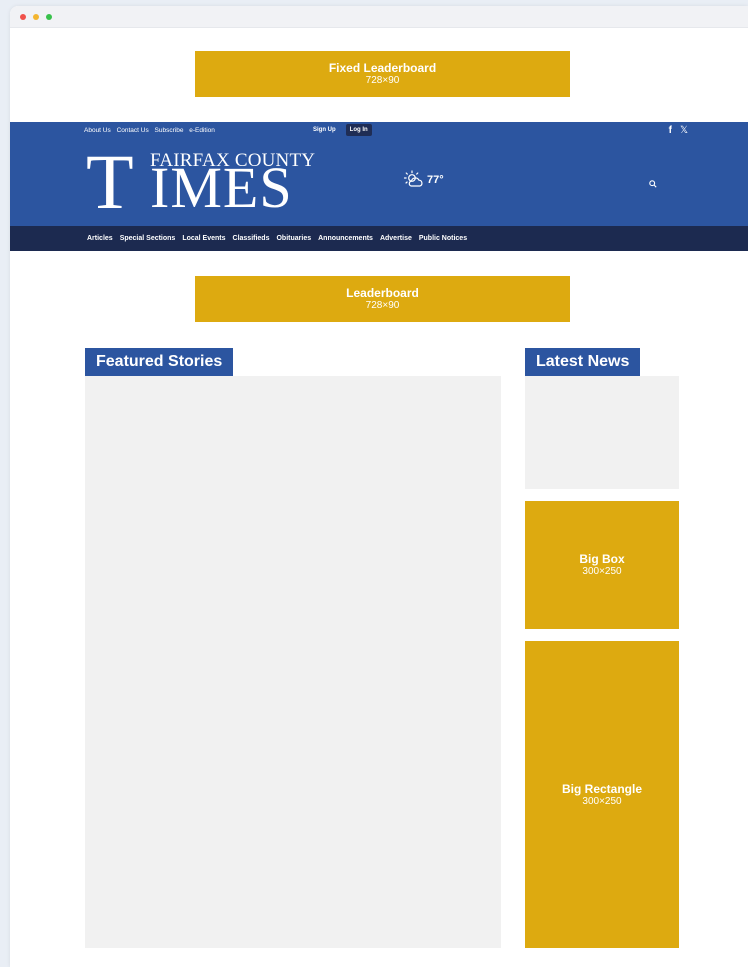  Describe the element at coordinates (382, 68) in the screenshot. I see `ad-title: Fixed Leaderboard` at that location.